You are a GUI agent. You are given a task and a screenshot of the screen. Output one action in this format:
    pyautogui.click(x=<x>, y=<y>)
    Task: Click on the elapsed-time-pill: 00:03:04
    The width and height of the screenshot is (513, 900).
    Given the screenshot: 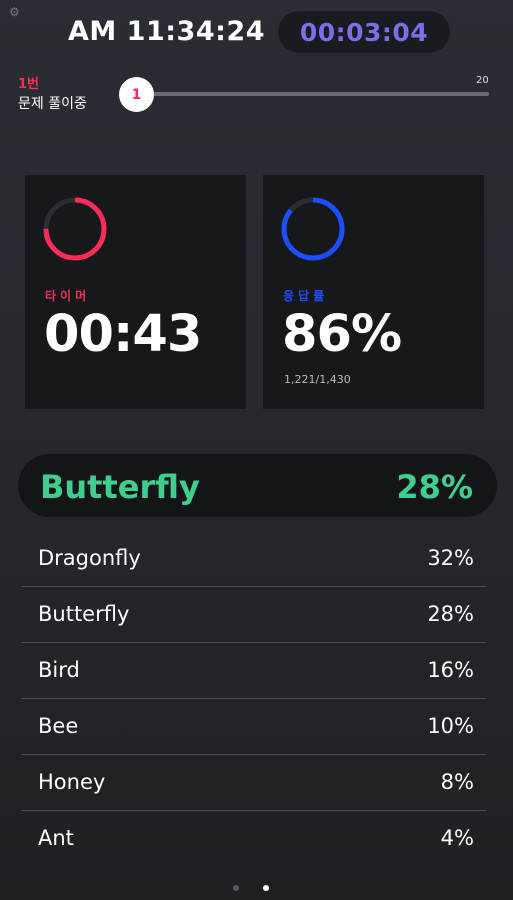 What is the action you would take?
    pyautogui.click(x=364, y=32)
    